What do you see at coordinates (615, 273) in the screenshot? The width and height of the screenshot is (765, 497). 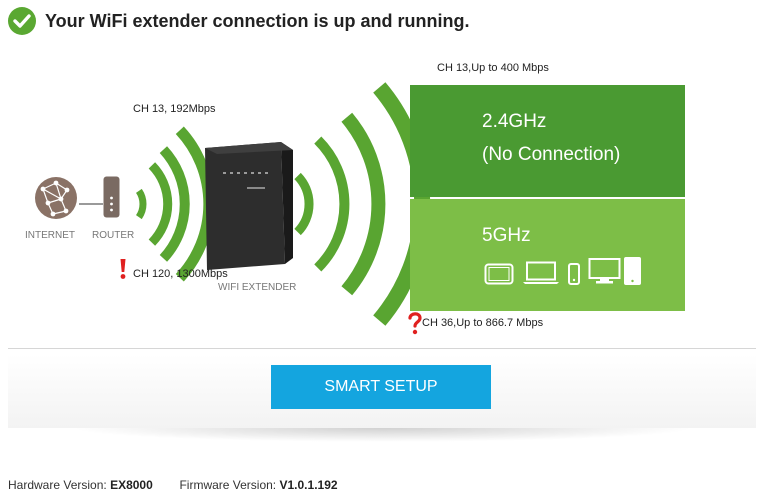 I see `desktop-icon` at bounding box center [615, 273].